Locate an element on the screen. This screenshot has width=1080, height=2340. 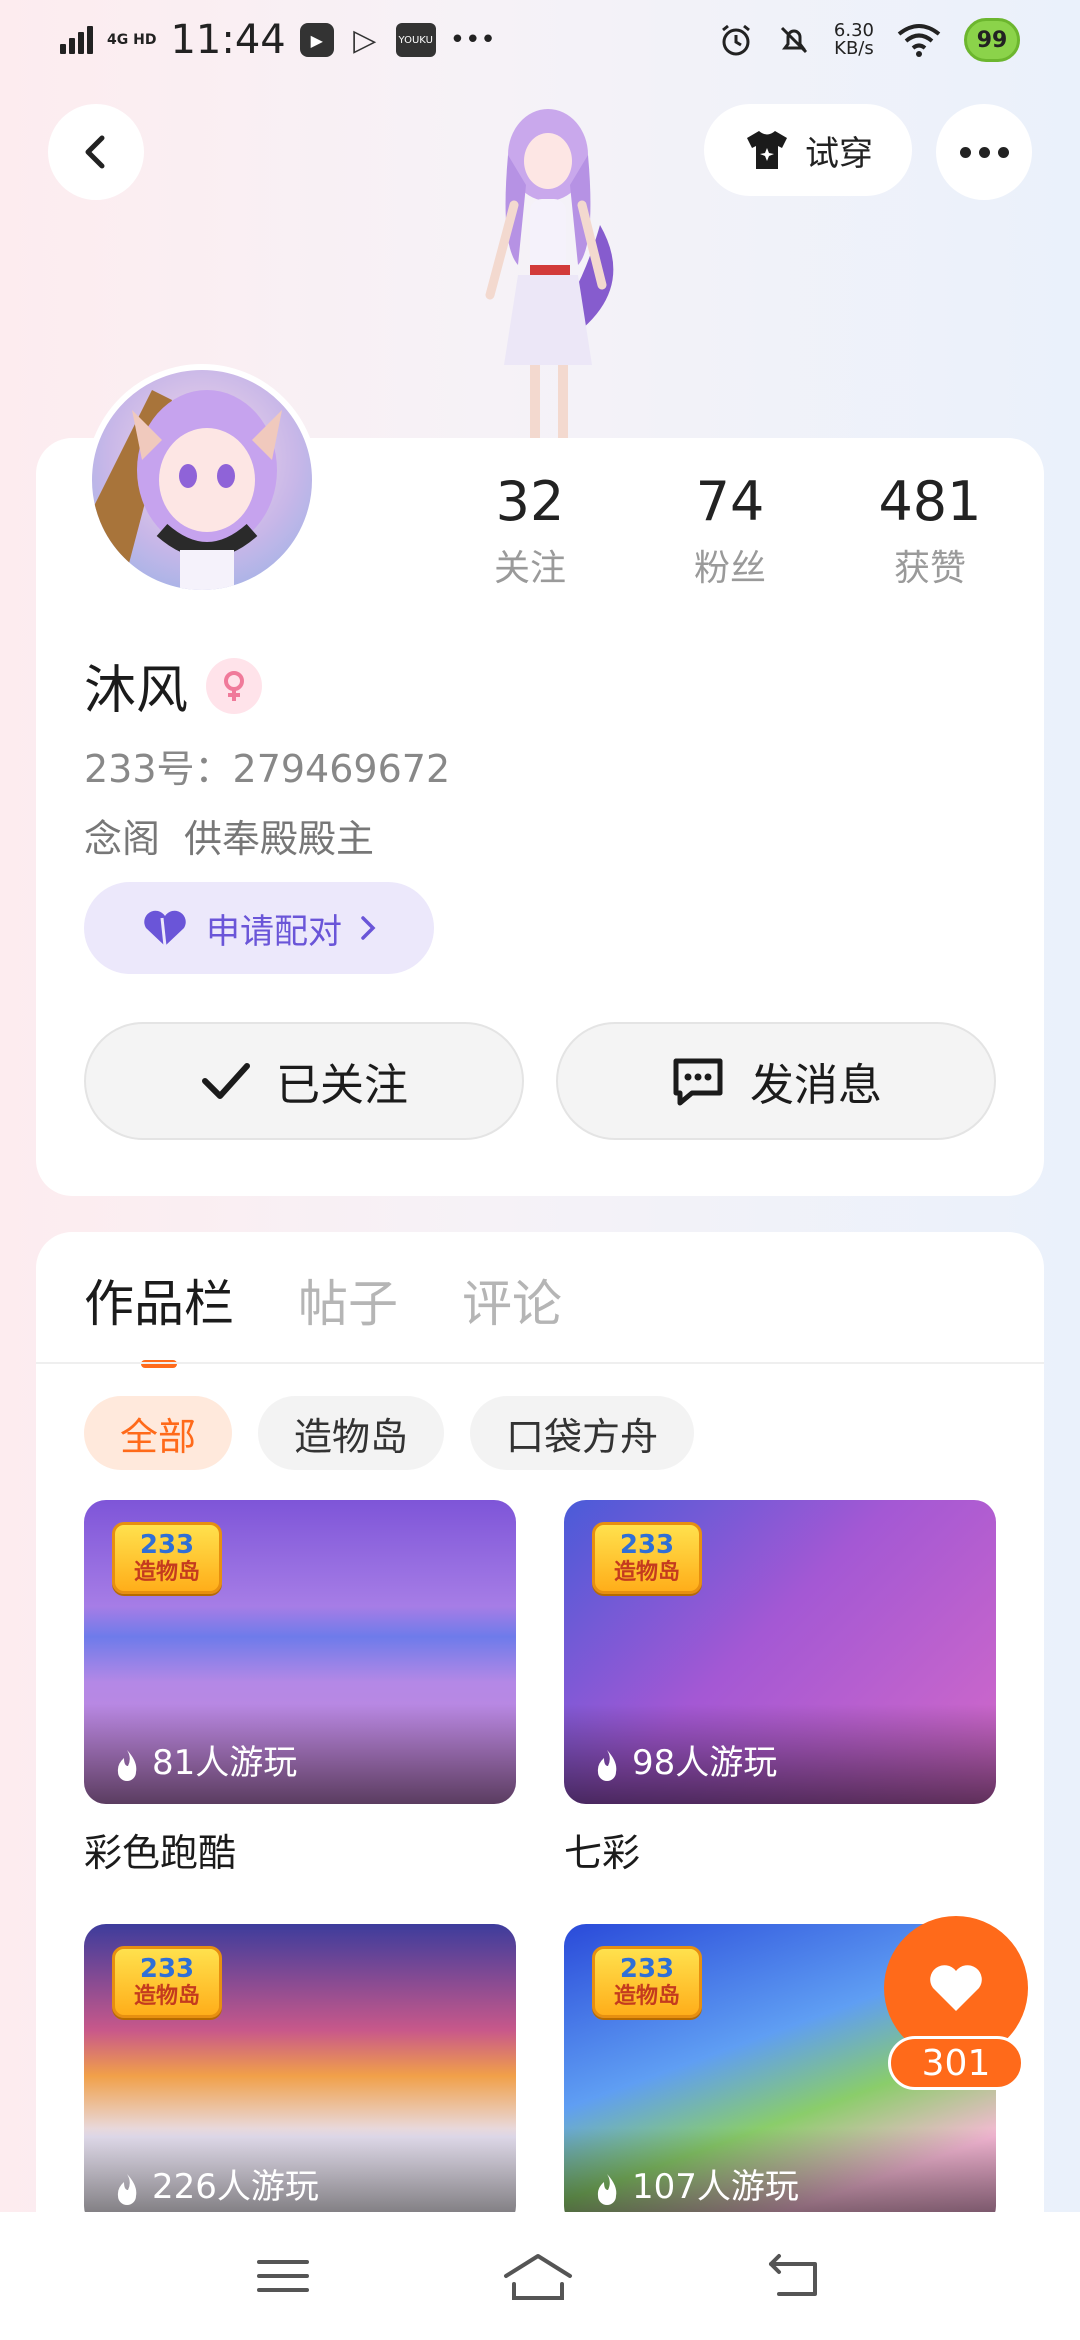
play-app-icon: ▷ is located at coordinates (365, 40).